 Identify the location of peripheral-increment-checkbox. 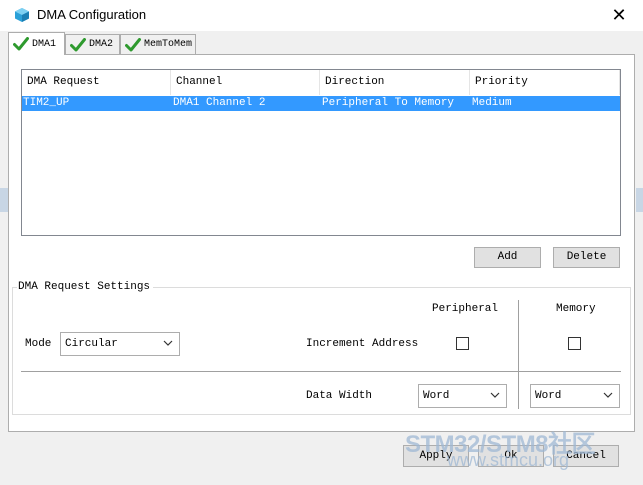
(462, 343).